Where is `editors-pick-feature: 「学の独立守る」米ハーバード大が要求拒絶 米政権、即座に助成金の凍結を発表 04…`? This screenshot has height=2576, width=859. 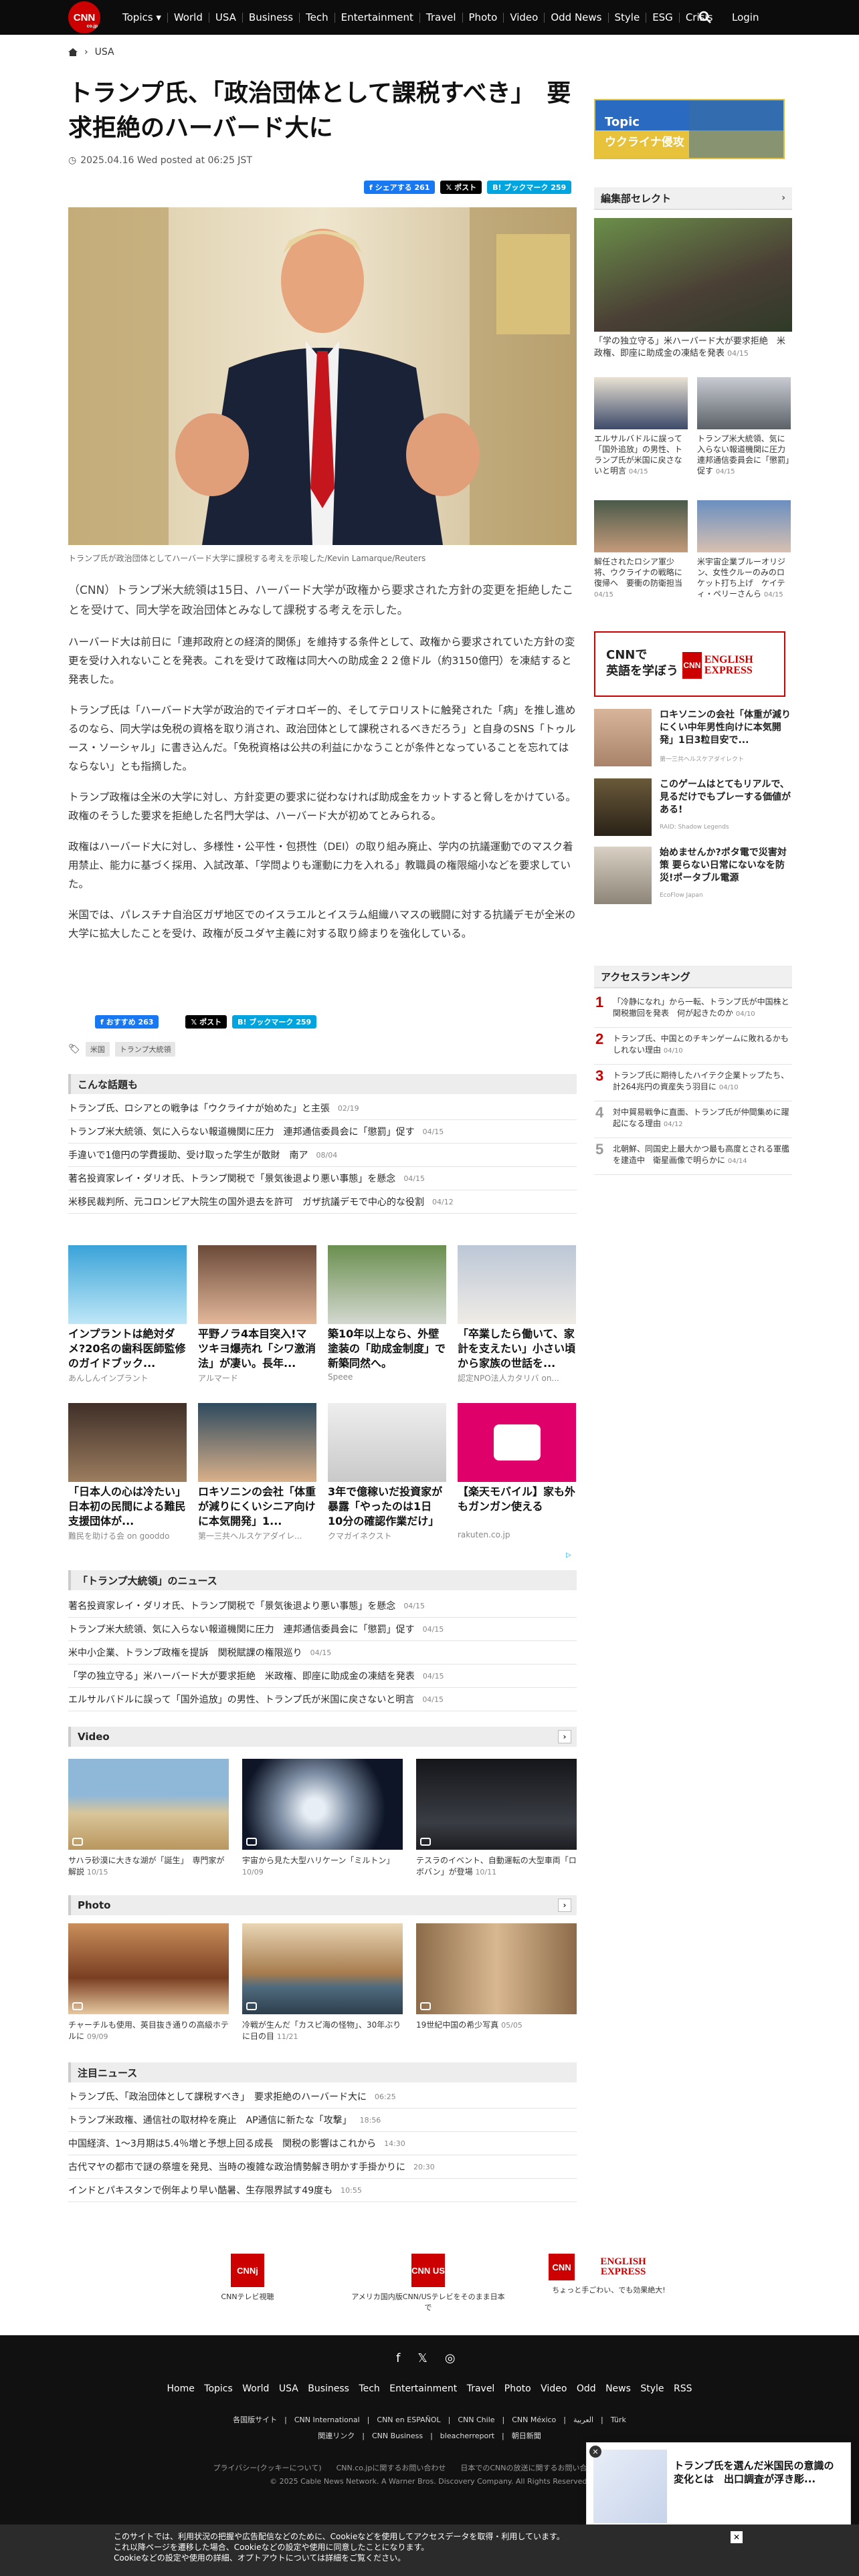
editors-pick-feature: 「学の独立守る」米ハーバード大が要求拒絶 米政権、即座に助成金の凍結を発表 04… is located at coordinates (693, 289).